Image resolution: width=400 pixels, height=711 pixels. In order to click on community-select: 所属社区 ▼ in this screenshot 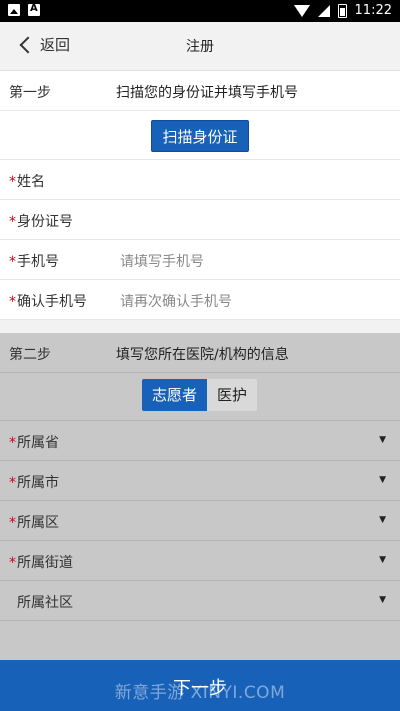, I will do `click(200, 601)`.